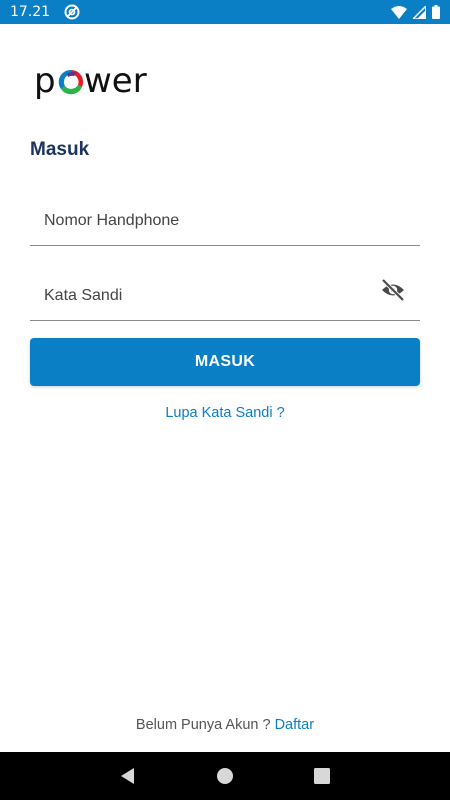 The width and height of the screenshot is (450, 800). I want to click on eye-off-icon, so click(393, 290).